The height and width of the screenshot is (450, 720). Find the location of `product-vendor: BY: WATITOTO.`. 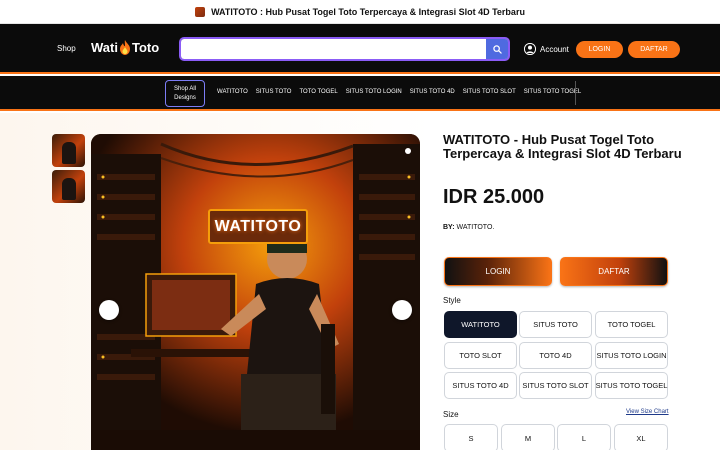

product-vendor: BY: WATITOTO. is located at coordinates (468, 227).